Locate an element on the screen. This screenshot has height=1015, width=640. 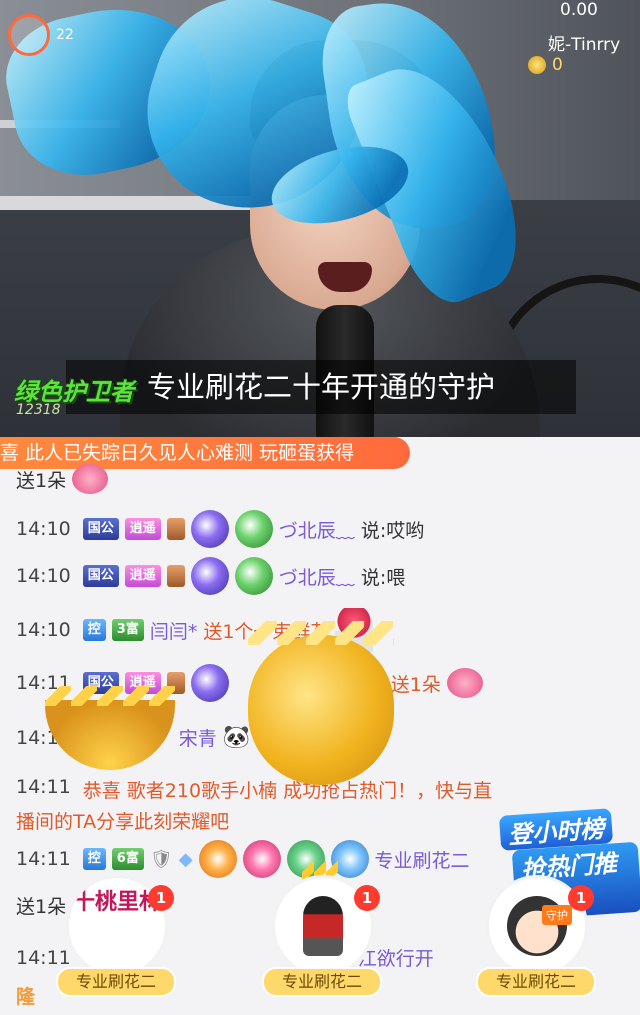
coin-row: 0 is located at coordinates (545, 65).